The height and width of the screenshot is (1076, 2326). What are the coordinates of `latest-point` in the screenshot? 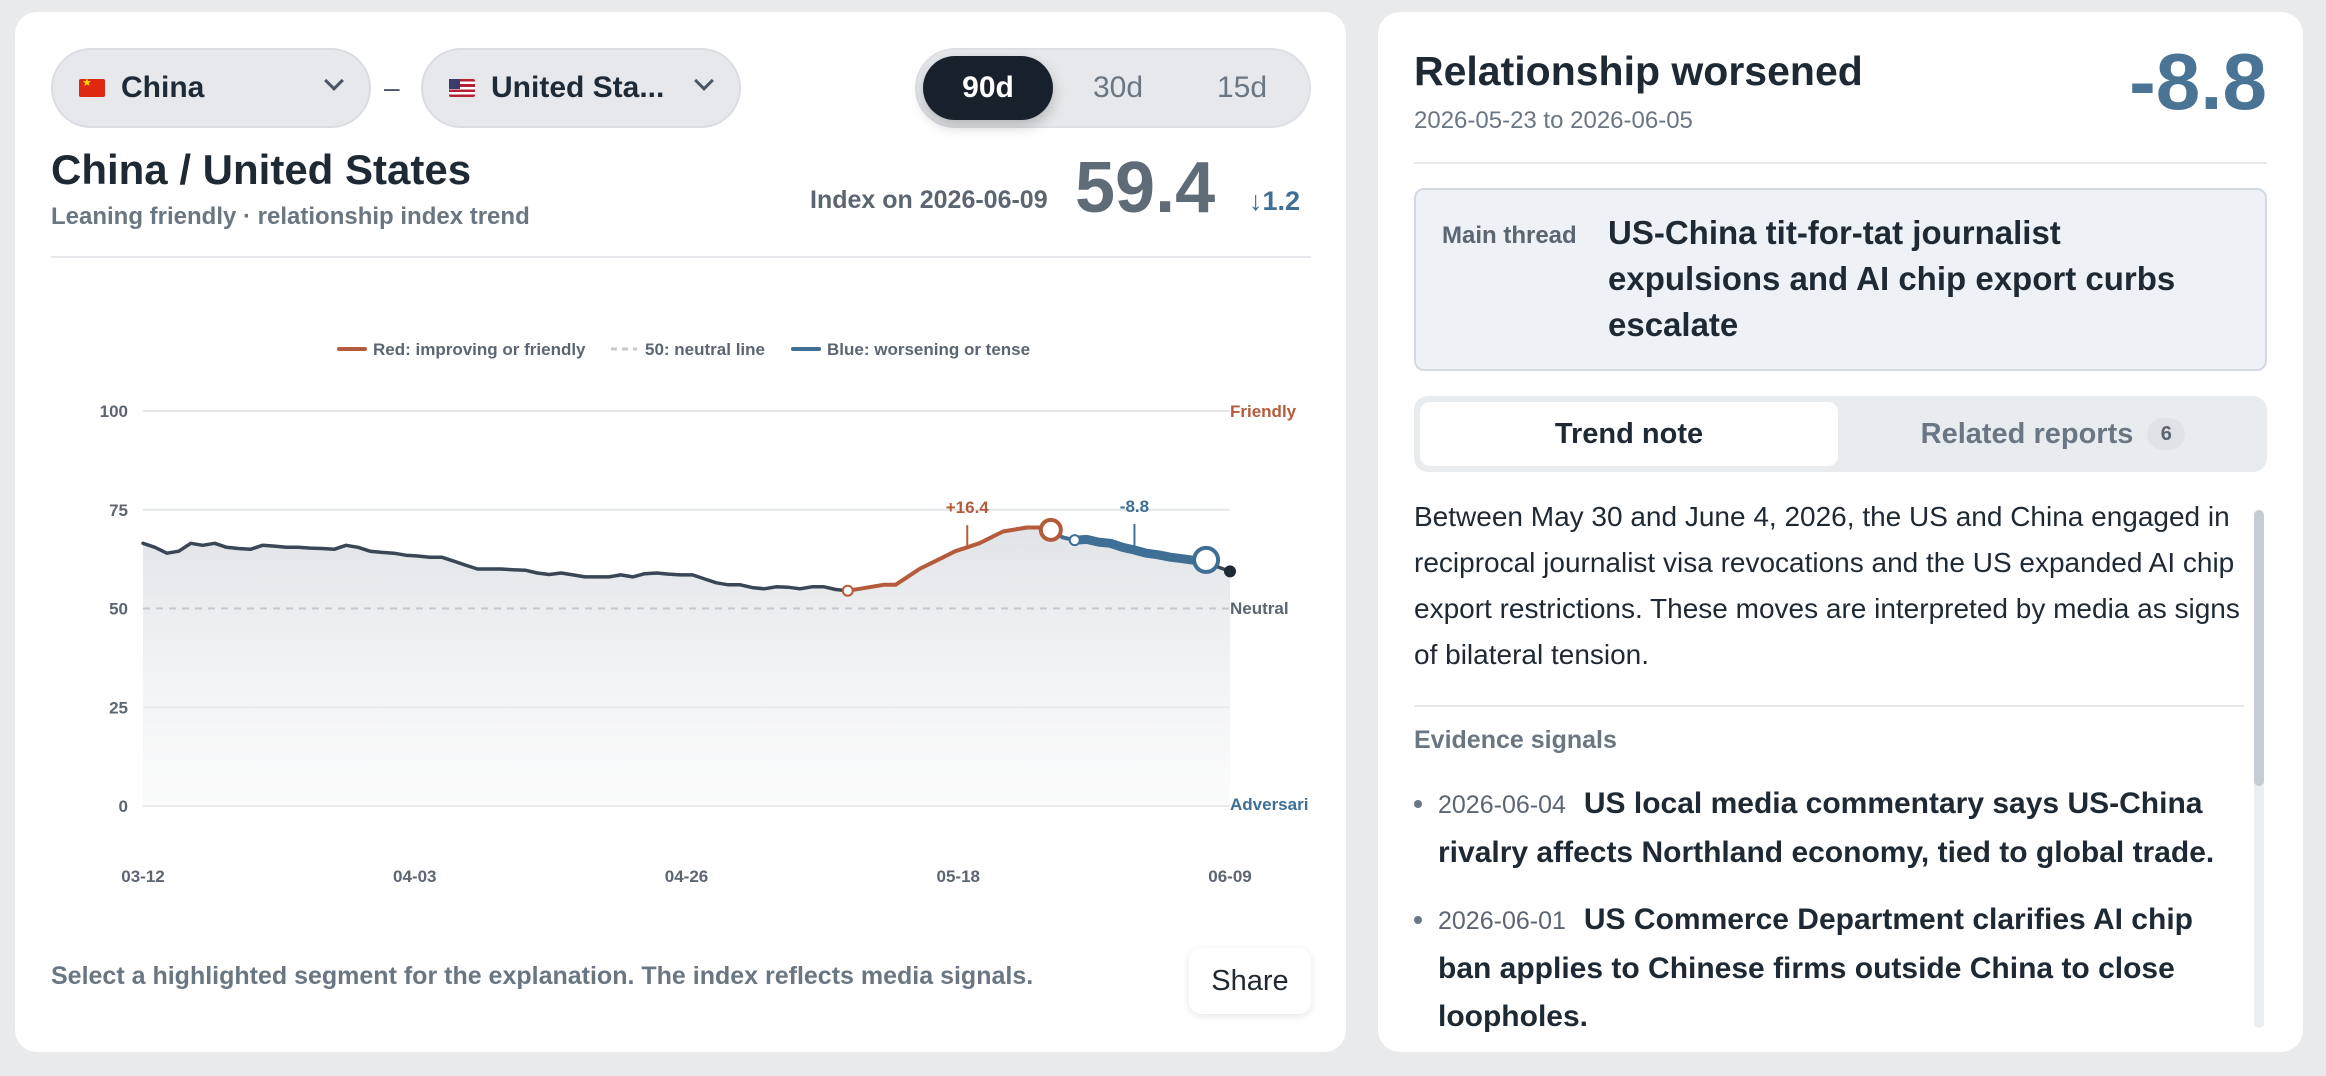 It's located at (1230, 571).